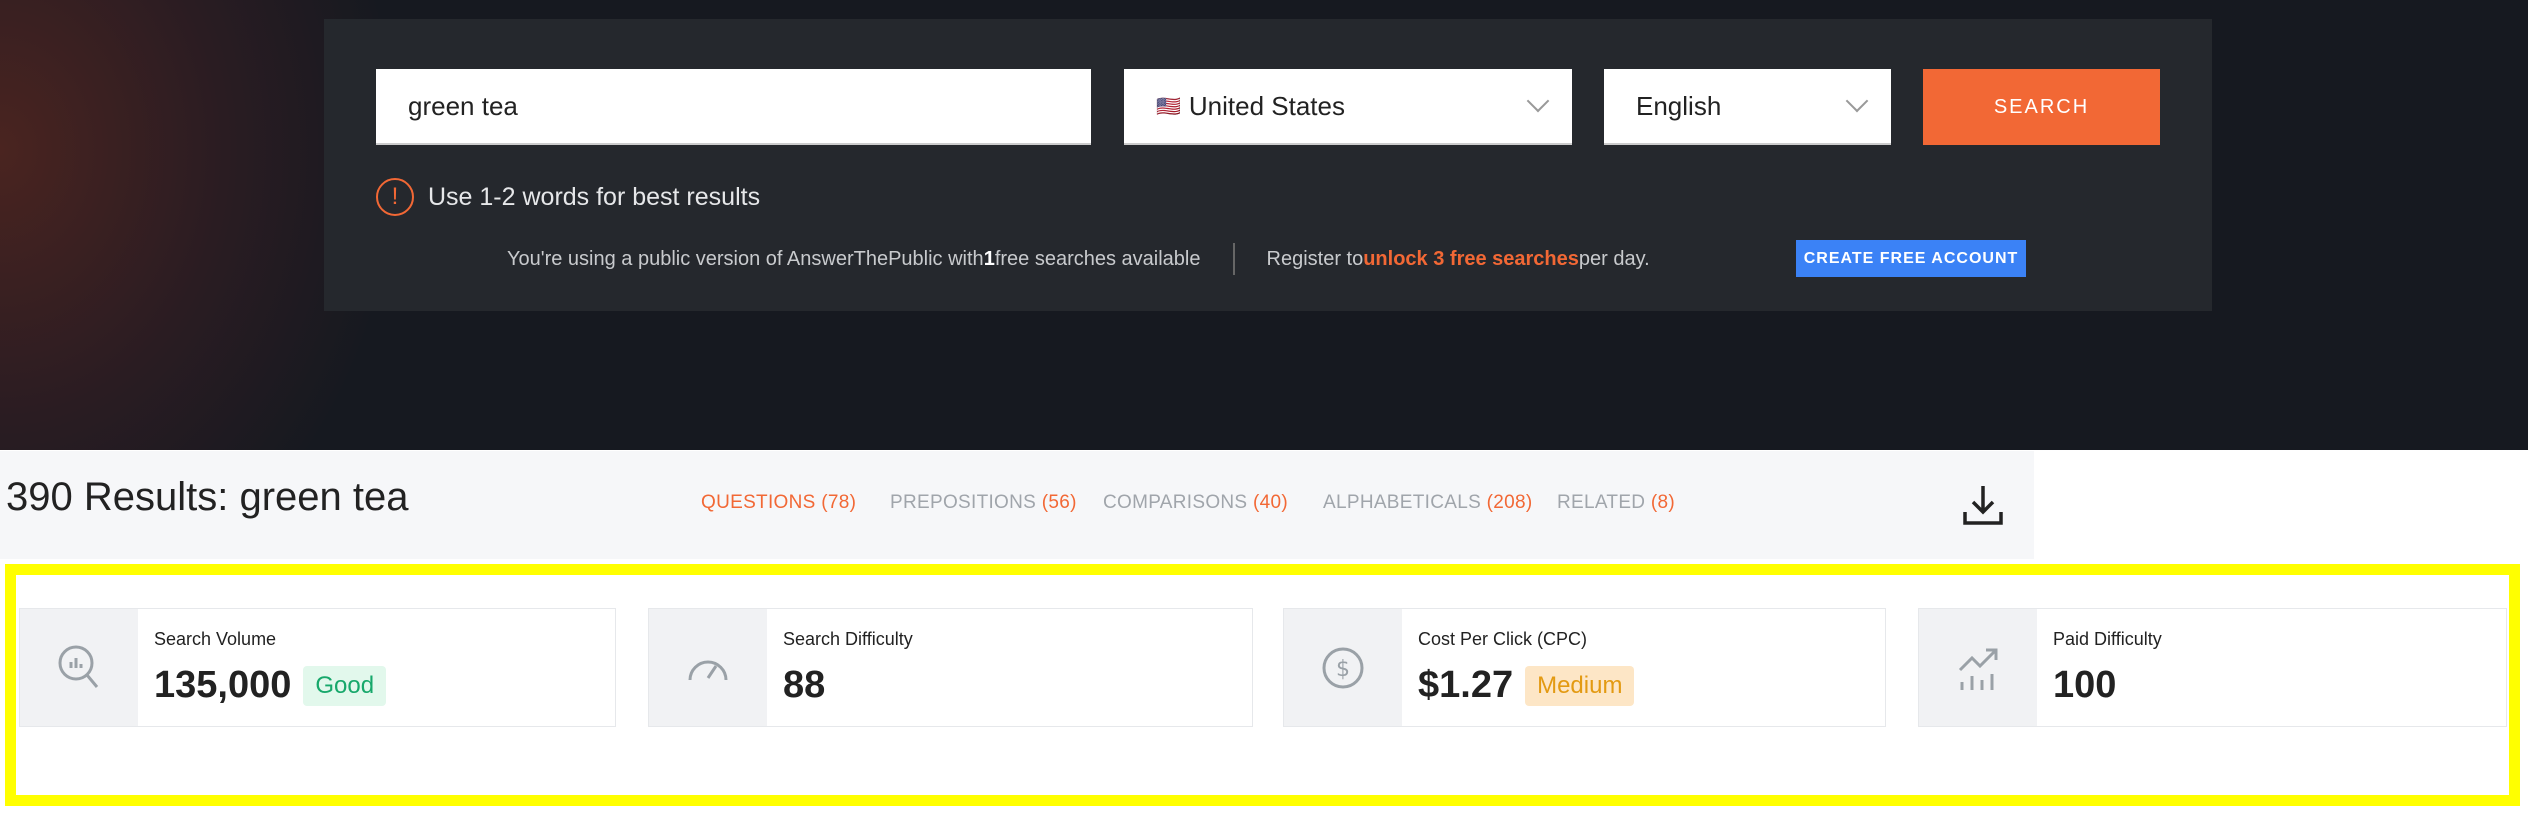 Image resolution: width=2528 pixels, height=814 pixels. I want to click on language-select: English, so click(1747, 107).